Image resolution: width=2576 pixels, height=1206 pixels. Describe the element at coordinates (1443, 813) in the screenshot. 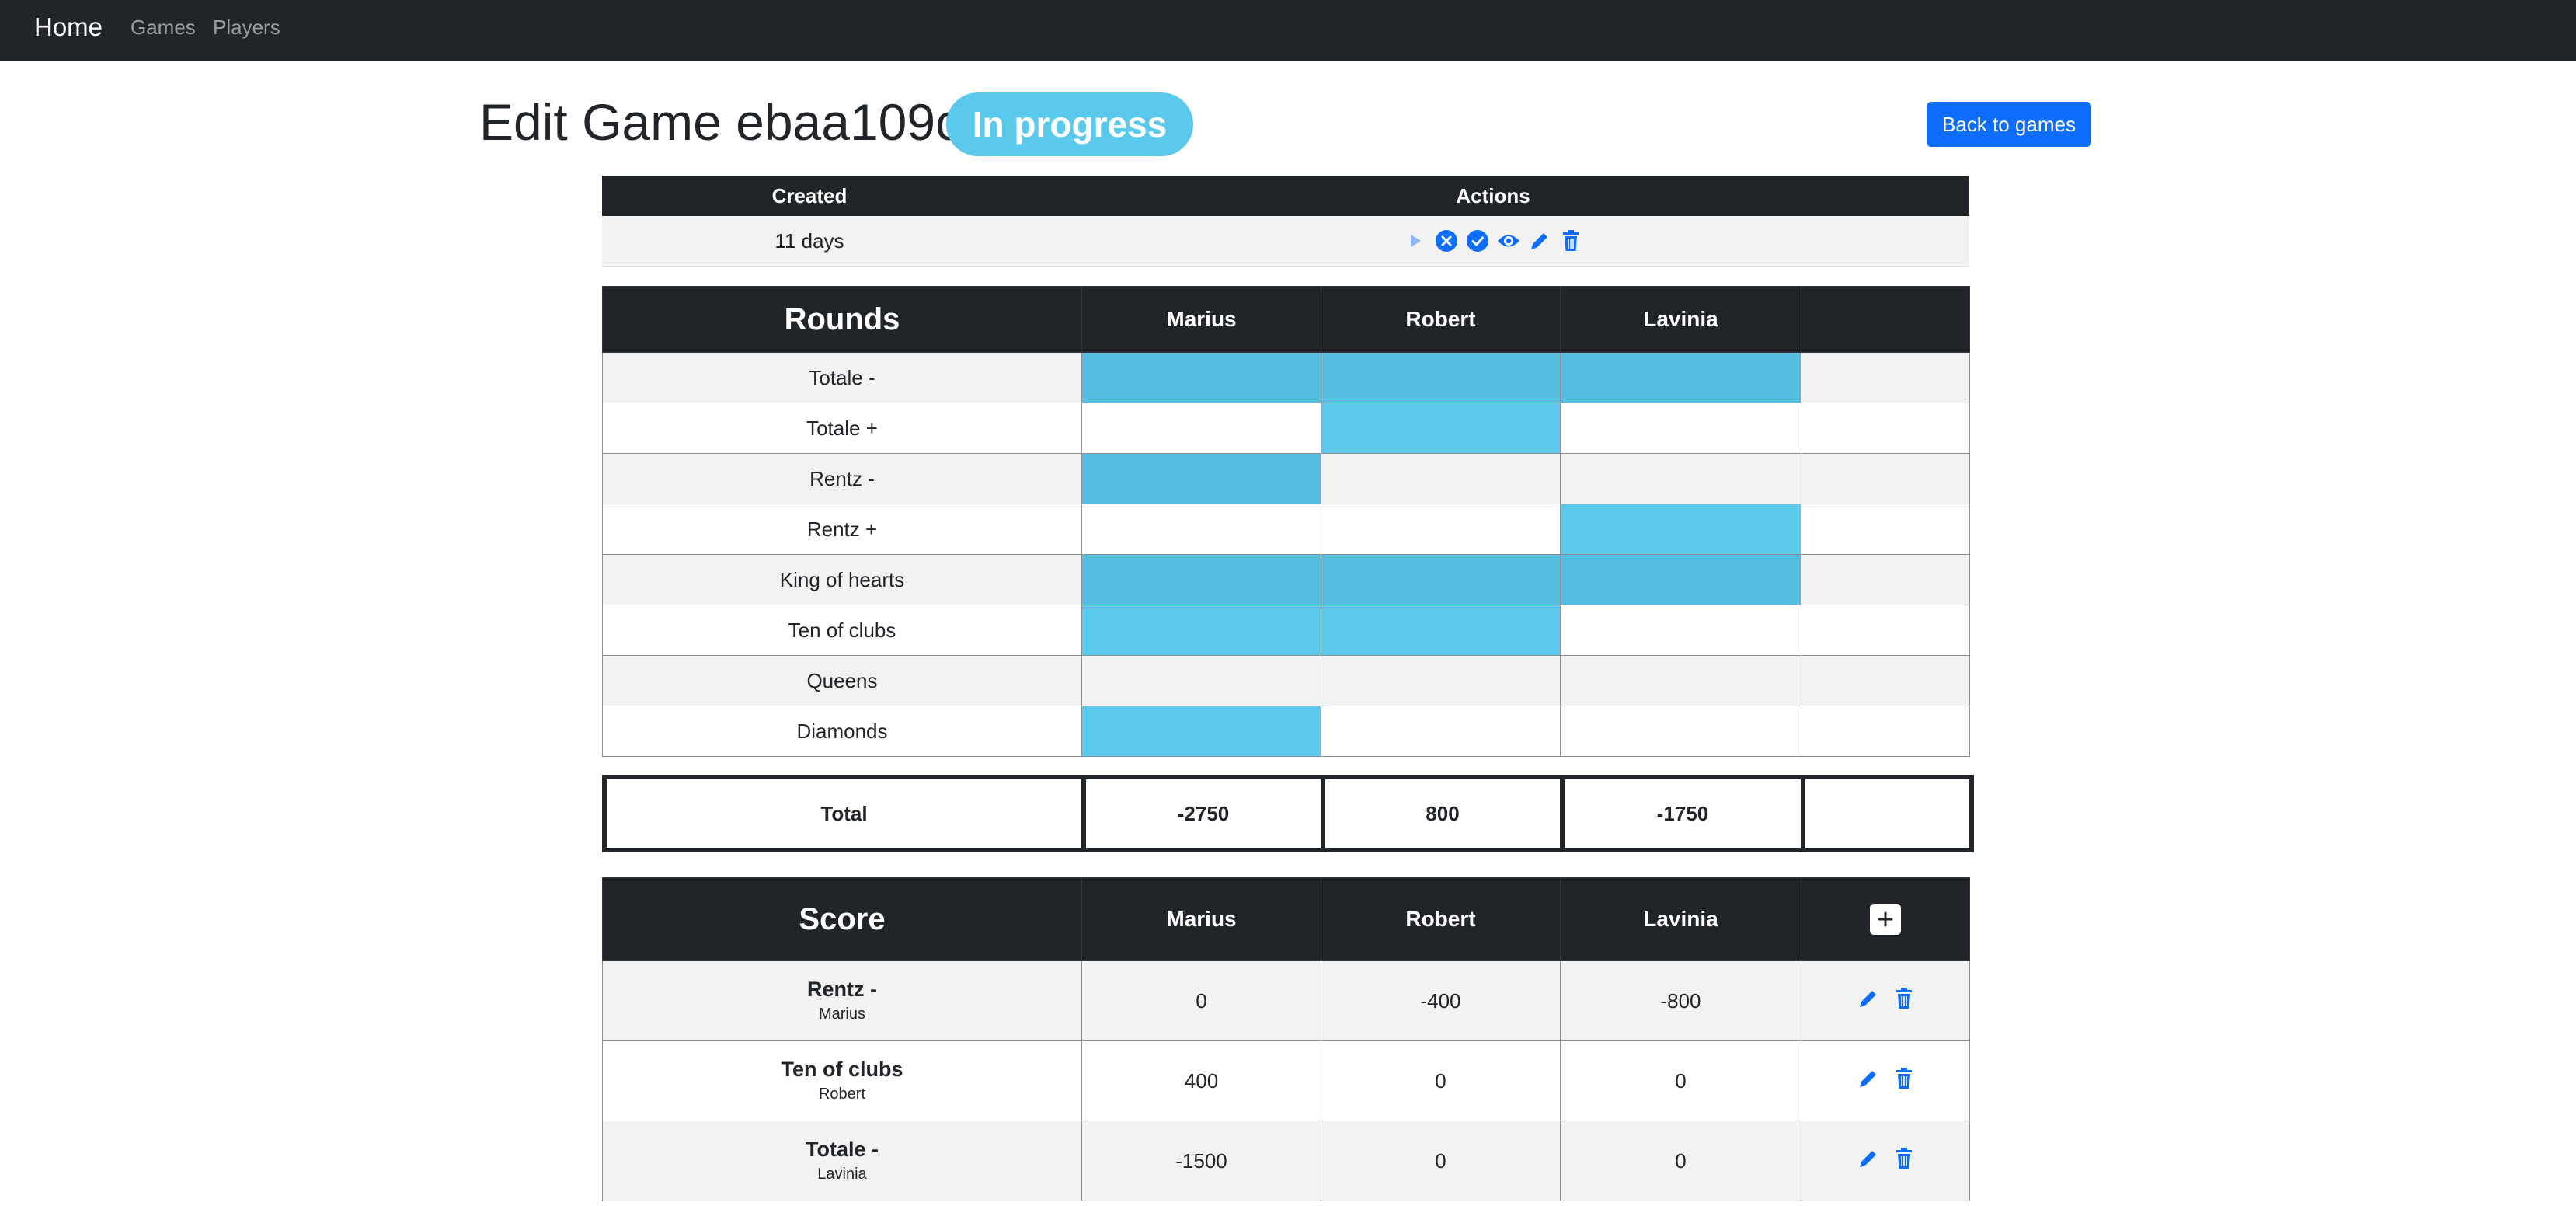

I see `total-value: 800` at that location.